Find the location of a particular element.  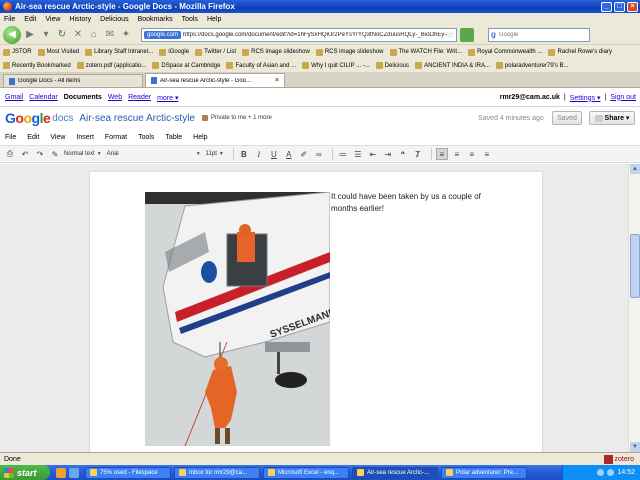

scroll-down-arrow-icon: ▼ is located at coordinates (635, 447).